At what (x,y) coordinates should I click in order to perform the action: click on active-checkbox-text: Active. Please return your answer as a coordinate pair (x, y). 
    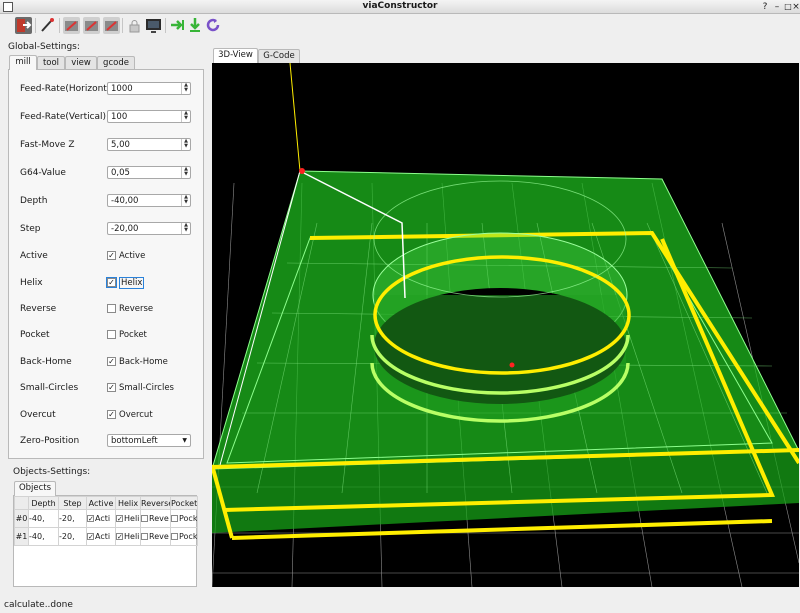
    Looking at the image, I should click on (132, 256).